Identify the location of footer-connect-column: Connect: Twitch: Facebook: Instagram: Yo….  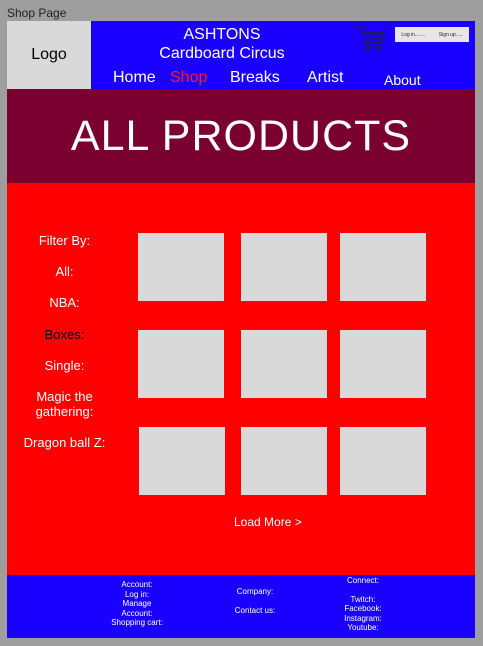
(363, 604).